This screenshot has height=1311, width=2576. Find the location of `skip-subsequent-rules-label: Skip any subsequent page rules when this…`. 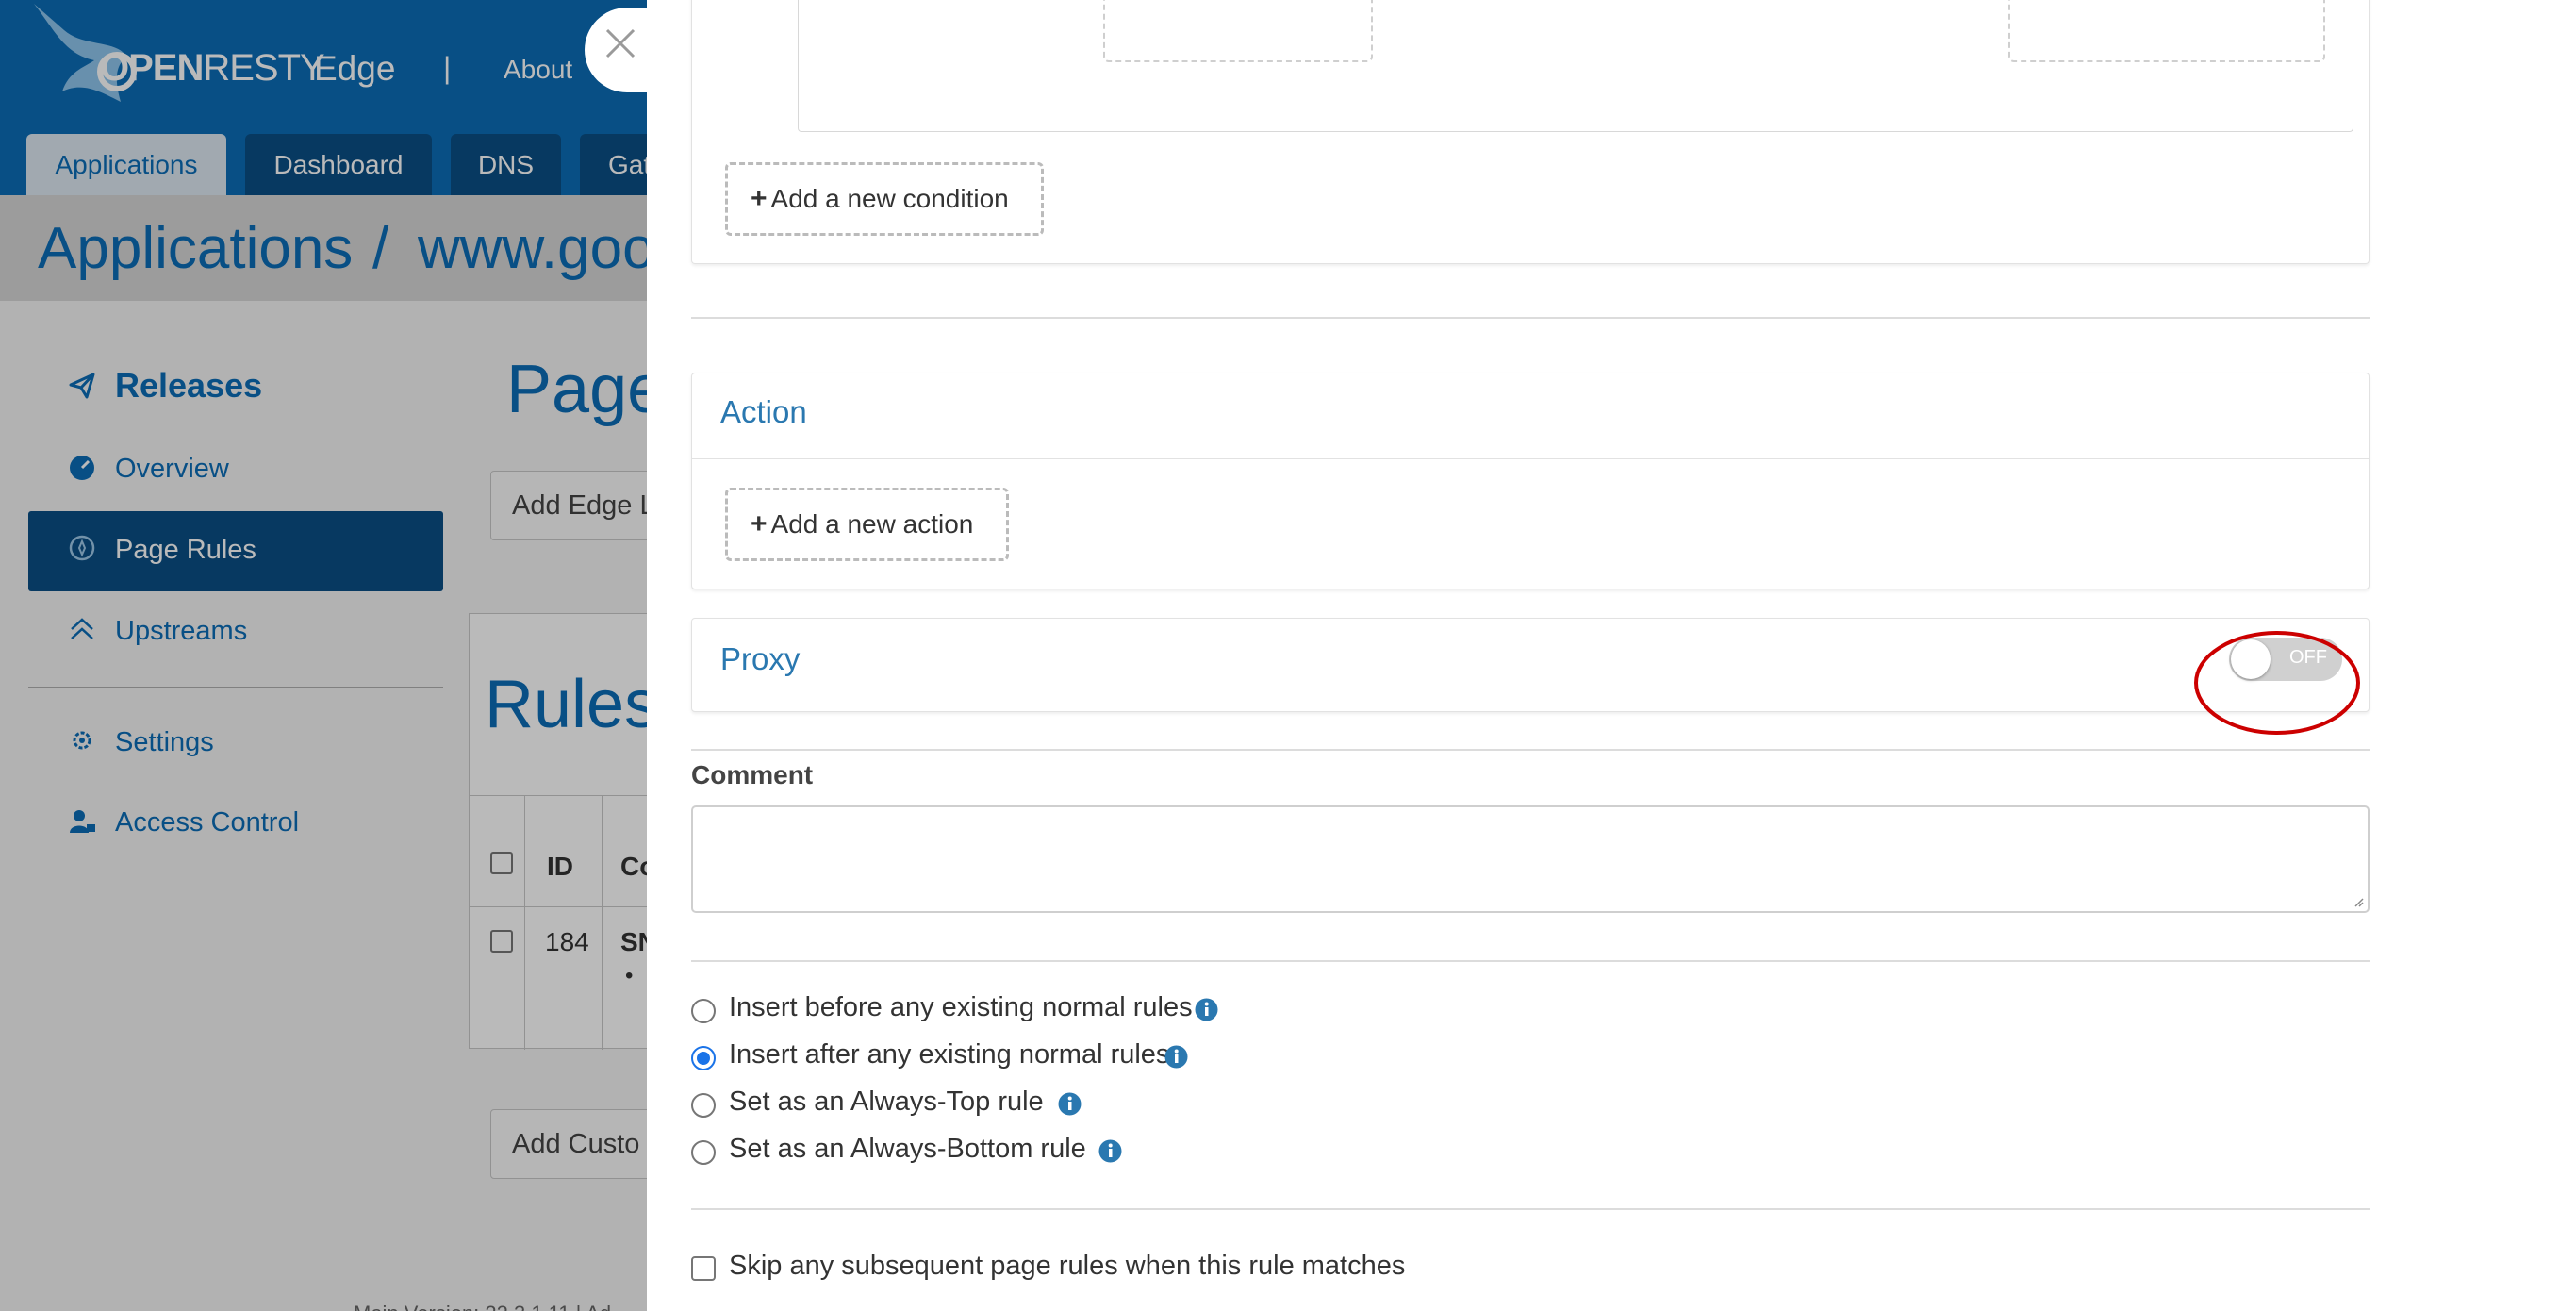

skip-subsequent-rules-label: Skip any subsequent page rules when this… is located at coordinates (1067, 1266).